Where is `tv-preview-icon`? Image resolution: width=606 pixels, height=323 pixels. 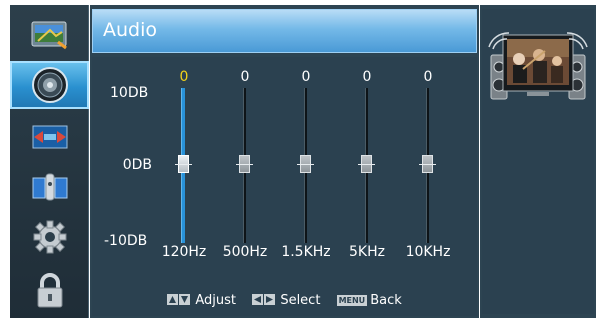
tv-preview-icon is located at coordinates (538, 66).